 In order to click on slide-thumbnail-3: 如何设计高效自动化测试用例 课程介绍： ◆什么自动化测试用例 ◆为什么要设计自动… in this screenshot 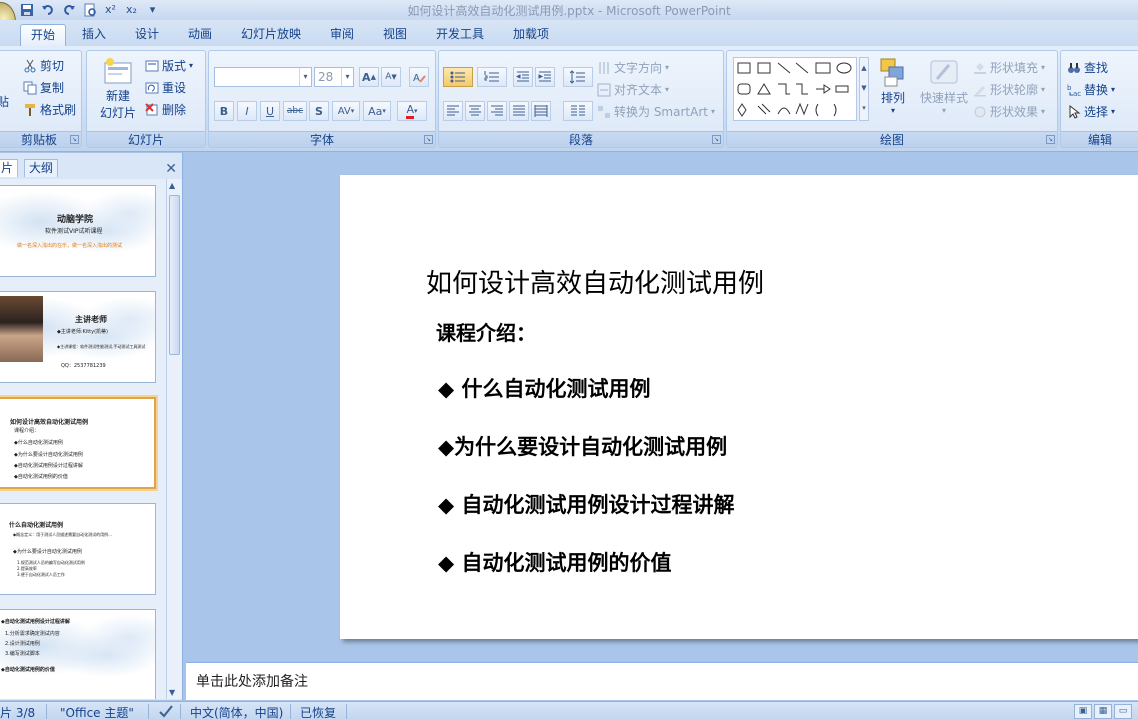, I will do `click(78, 443)`.